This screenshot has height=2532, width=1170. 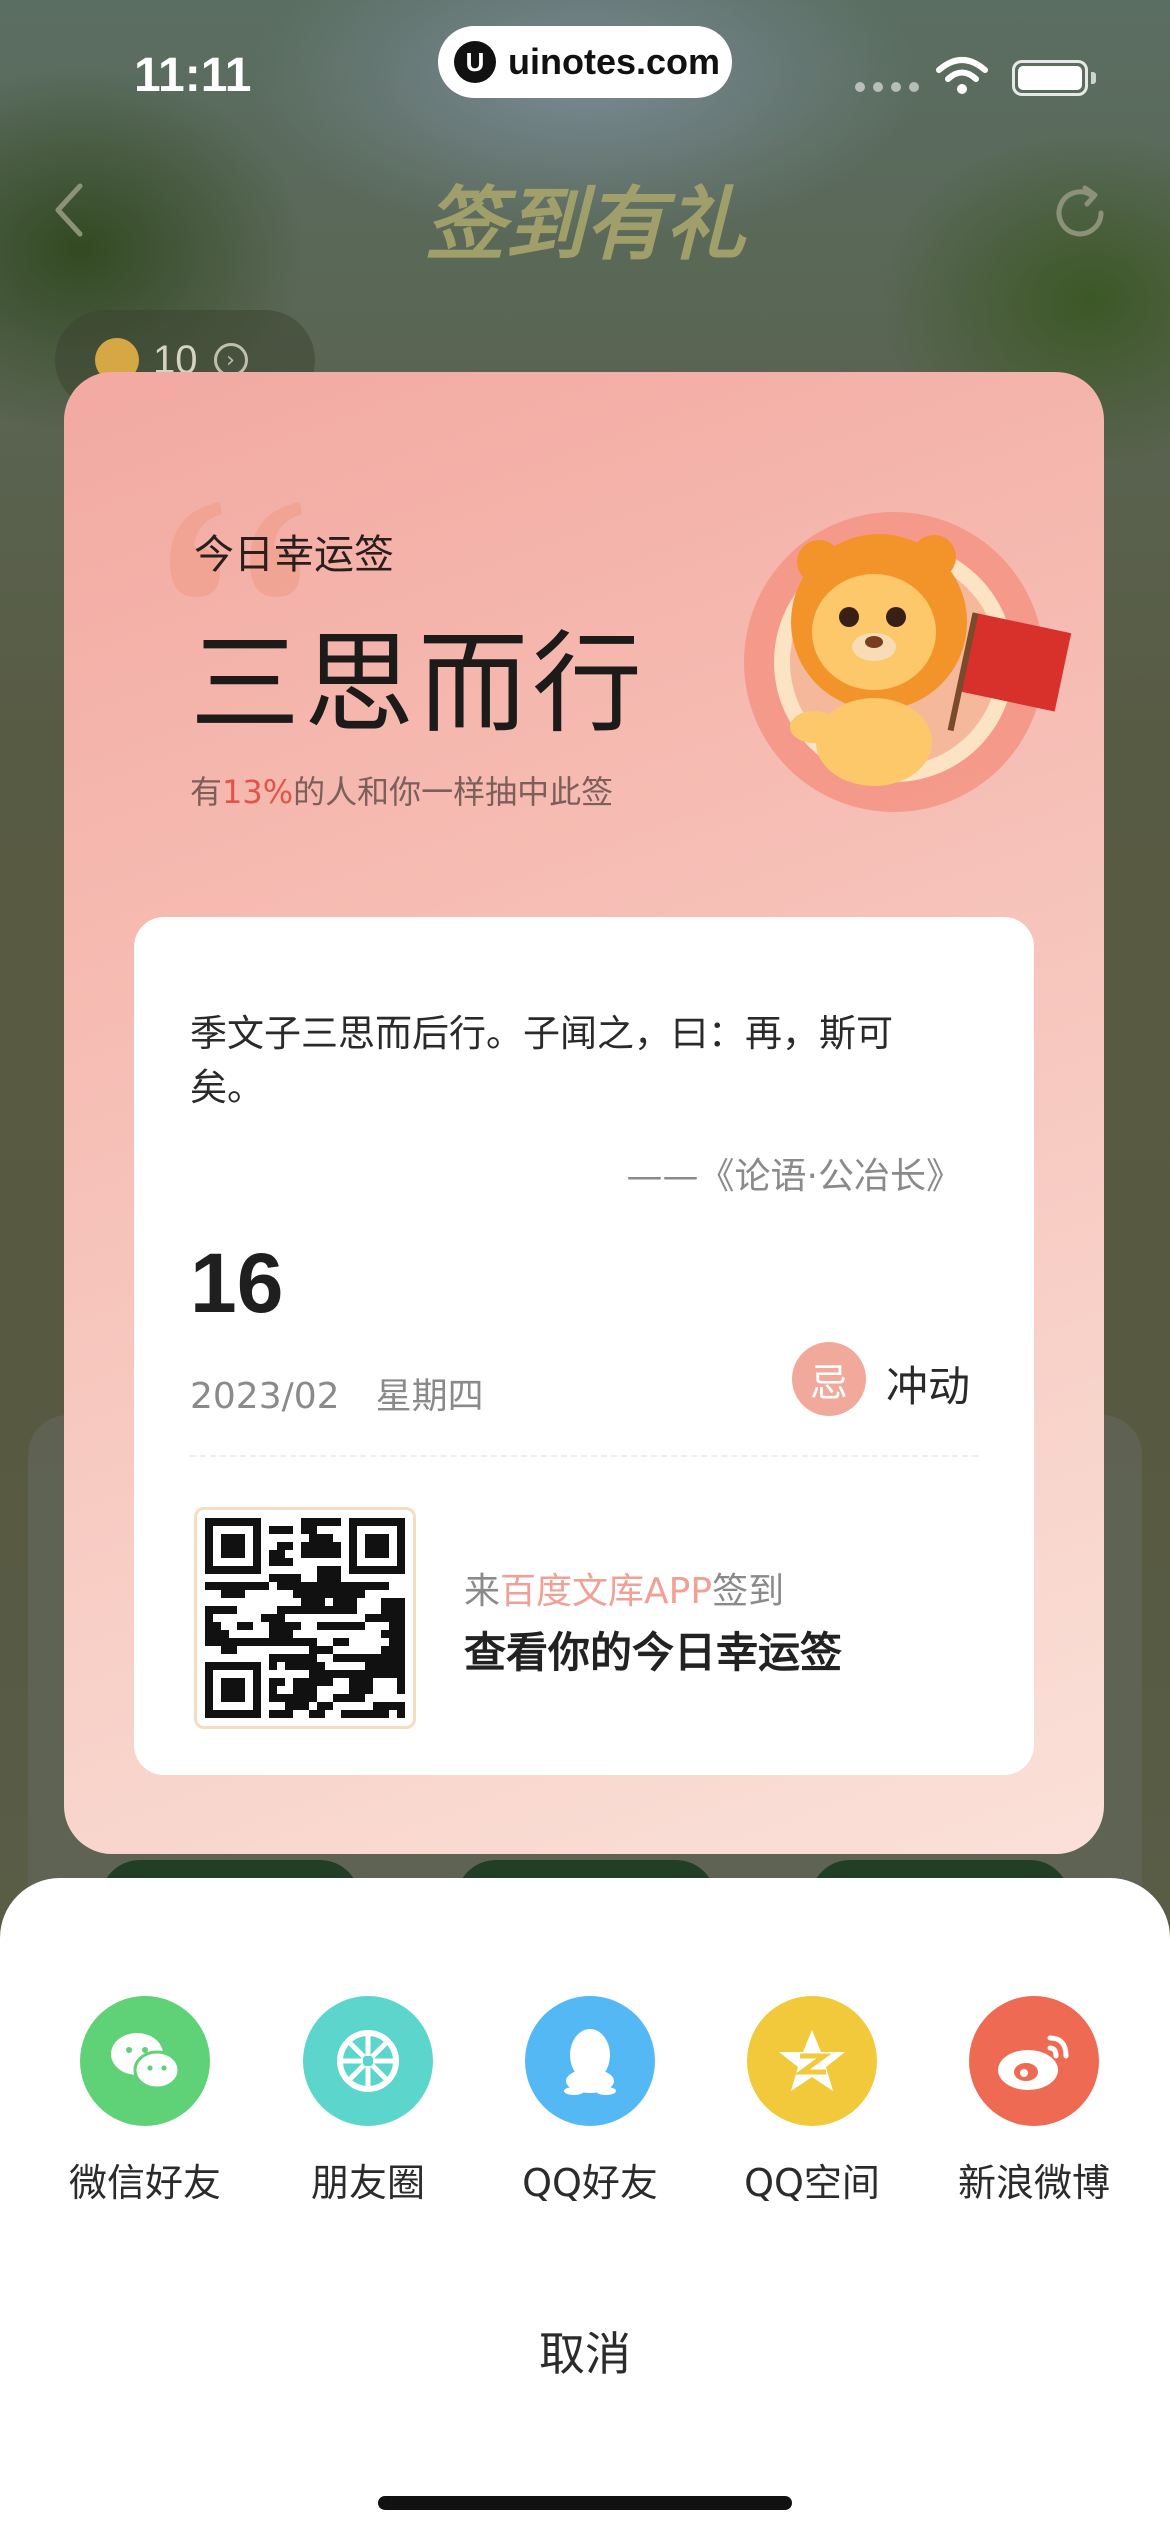 I want to click on qr-code-image, so click(x=305, y=1618).